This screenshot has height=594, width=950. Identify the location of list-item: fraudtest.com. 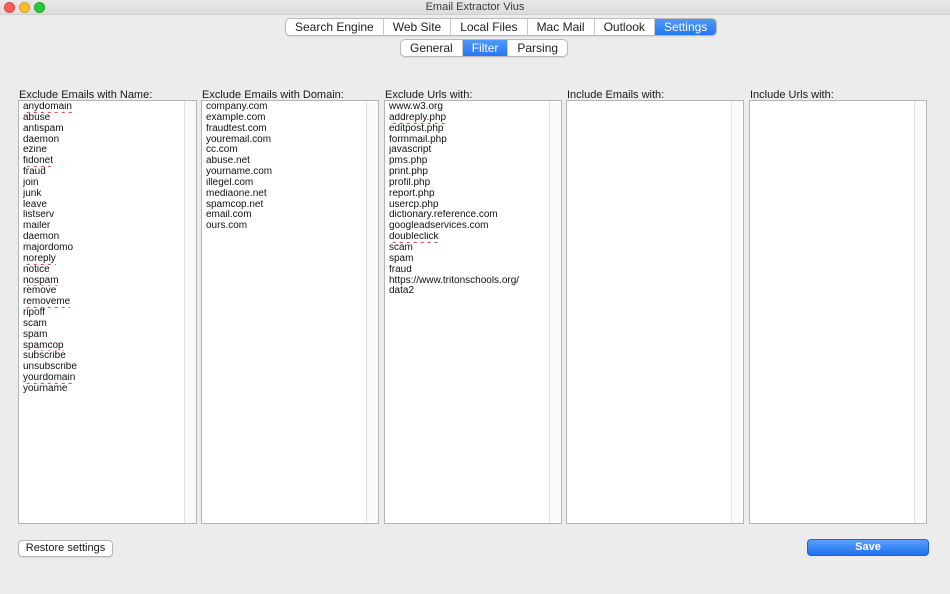
(236, 128).